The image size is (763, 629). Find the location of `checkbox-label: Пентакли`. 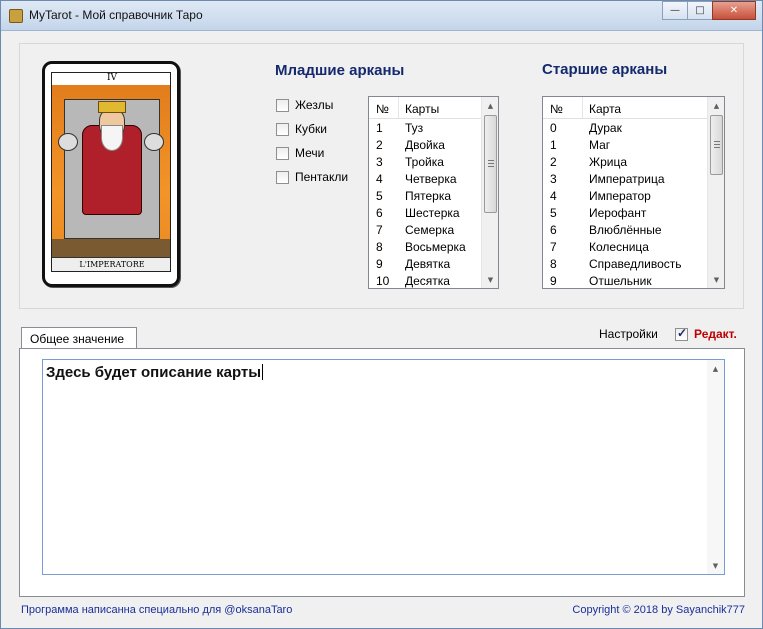

checkbox-label: Пентакли is located at coordinates (322, 177).